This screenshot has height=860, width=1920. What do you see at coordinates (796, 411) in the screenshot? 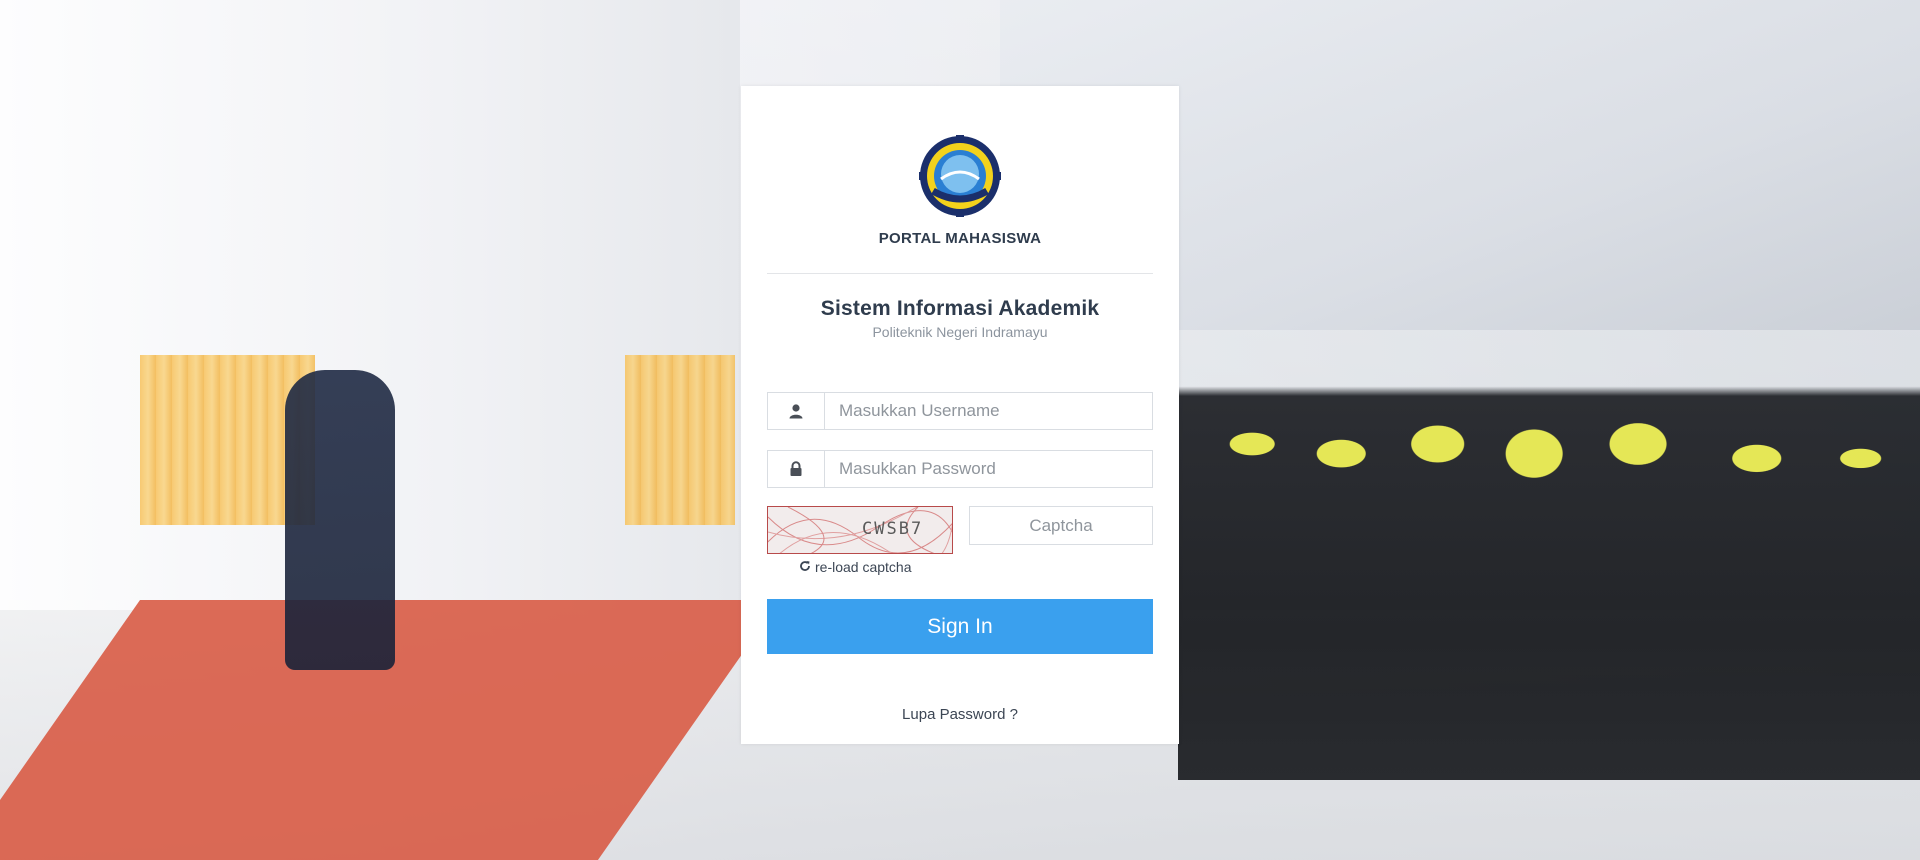
I see `user-icon` at bounding box center [796, 411].